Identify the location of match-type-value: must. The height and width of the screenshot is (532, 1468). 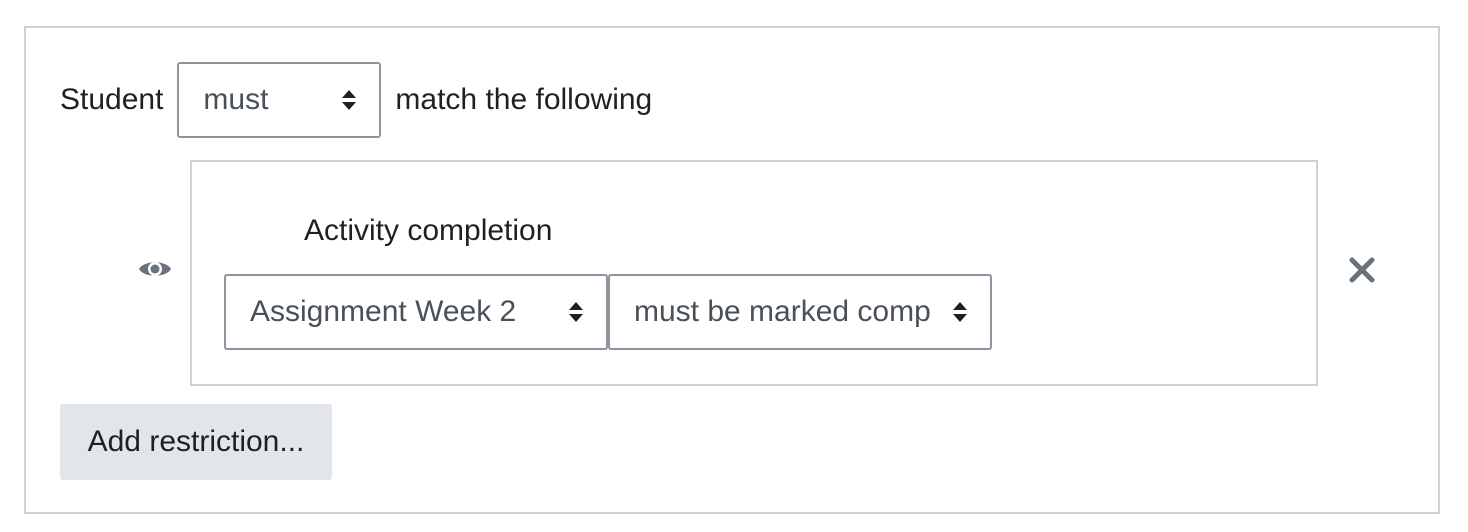
(236, 99).